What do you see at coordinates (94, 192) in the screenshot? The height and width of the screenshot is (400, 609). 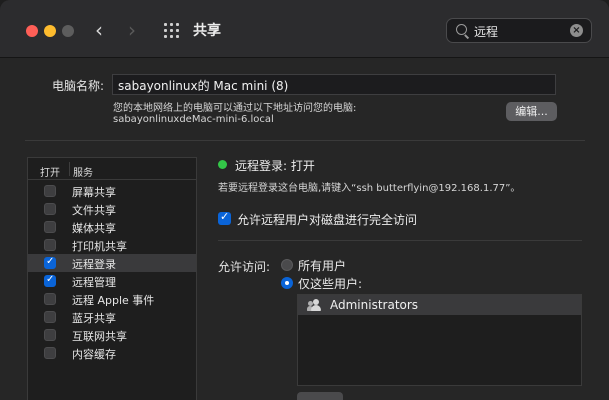 I see `service-label: 屏幕共享` at bounding box center [94, 192].